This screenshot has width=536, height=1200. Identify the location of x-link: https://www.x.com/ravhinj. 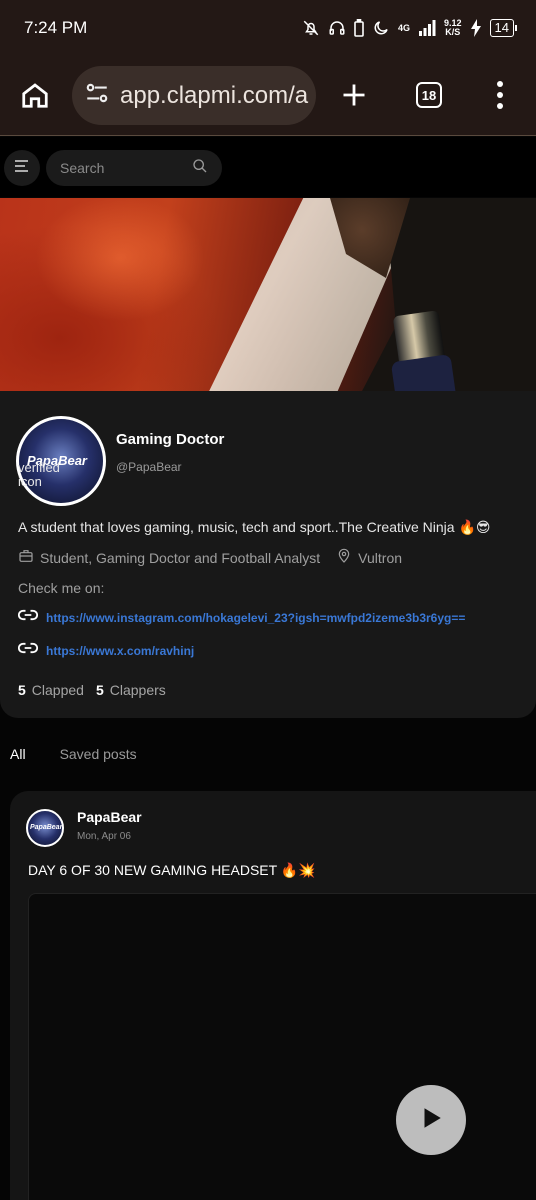
(120, 651).